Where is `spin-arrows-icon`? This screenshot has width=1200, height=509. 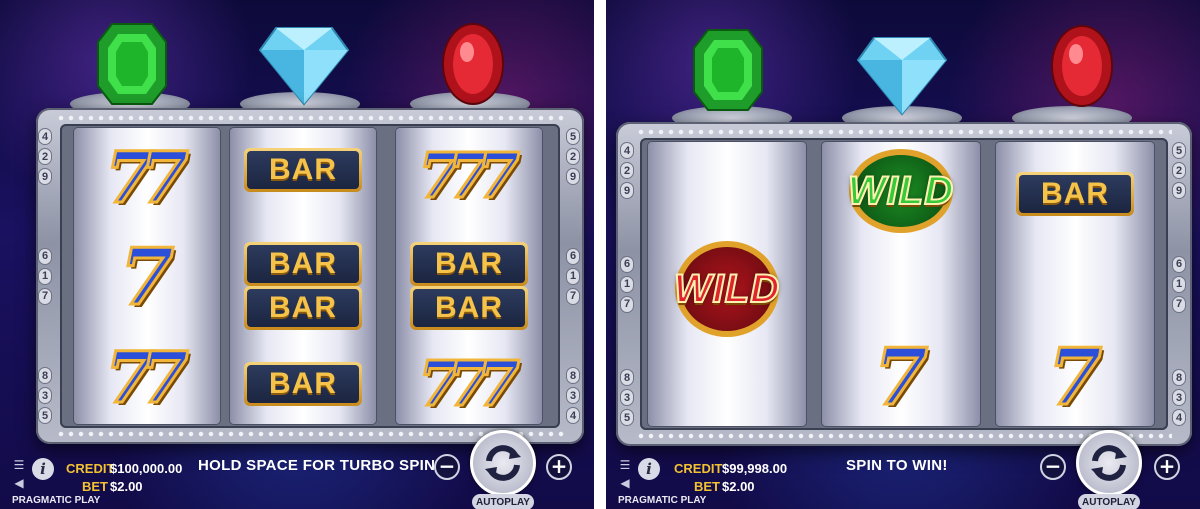
spin-arrows-icon is located at coordinates (503, 463).